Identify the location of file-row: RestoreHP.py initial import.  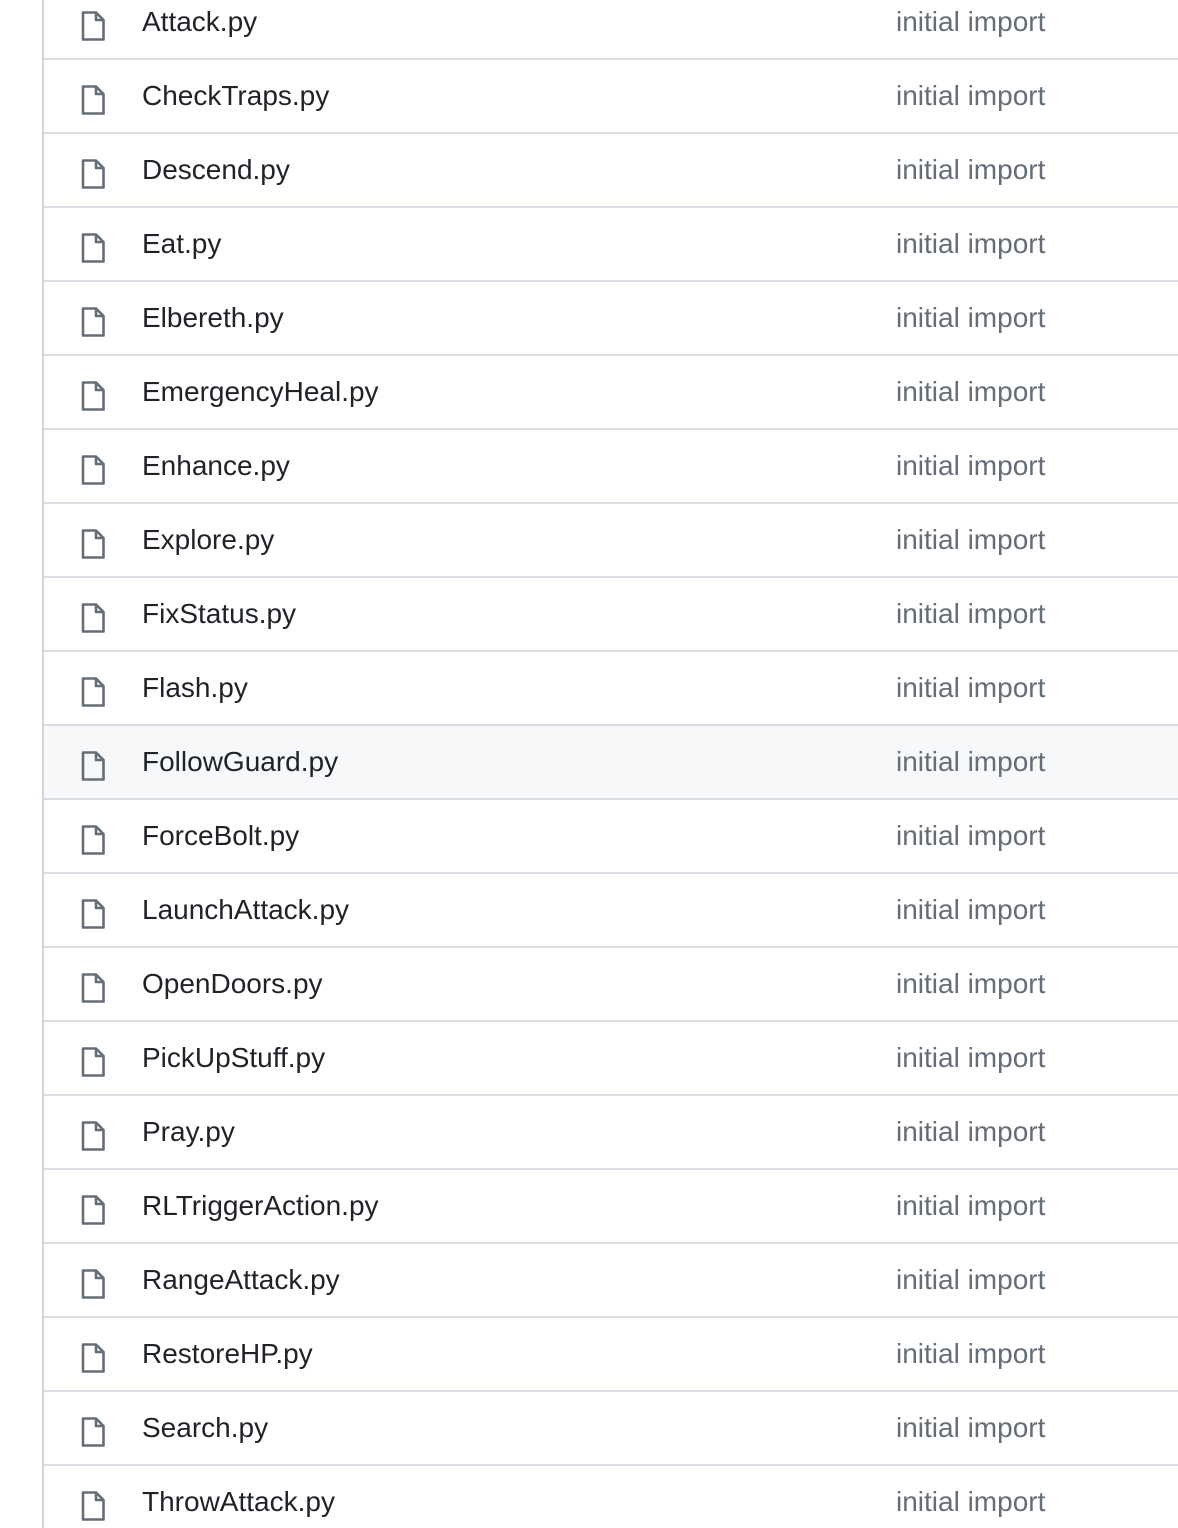
(611, 1355).